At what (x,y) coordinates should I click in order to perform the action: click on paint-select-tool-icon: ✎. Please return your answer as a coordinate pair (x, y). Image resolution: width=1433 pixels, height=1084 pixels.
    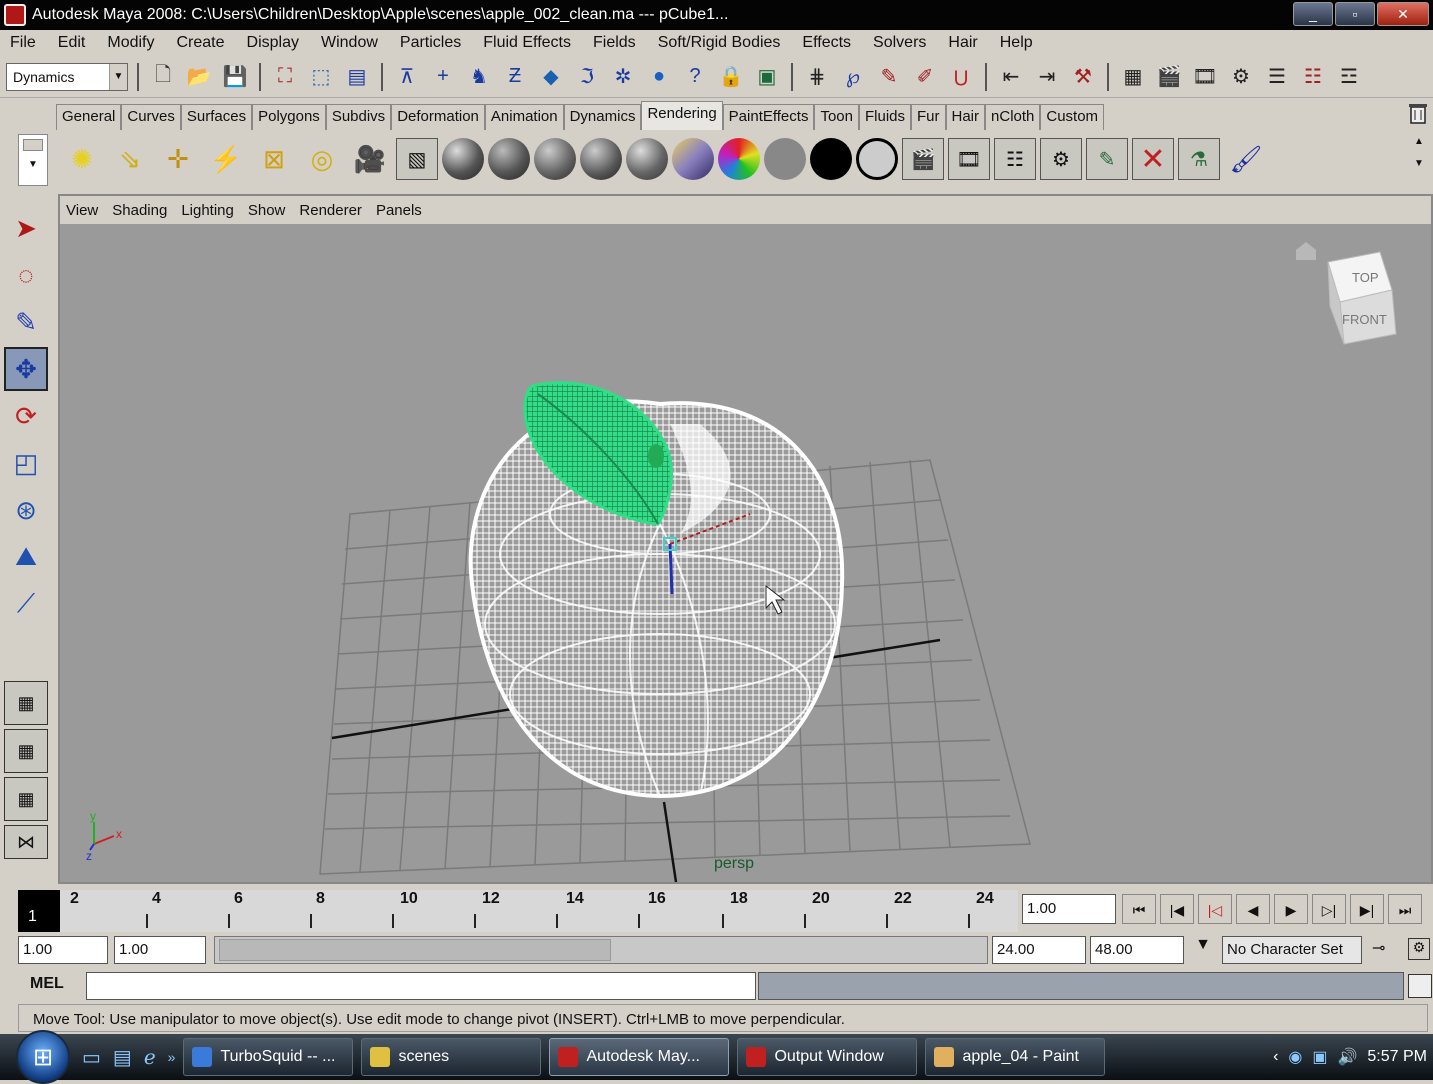
    Looking at the image, I should click on (26, 322).